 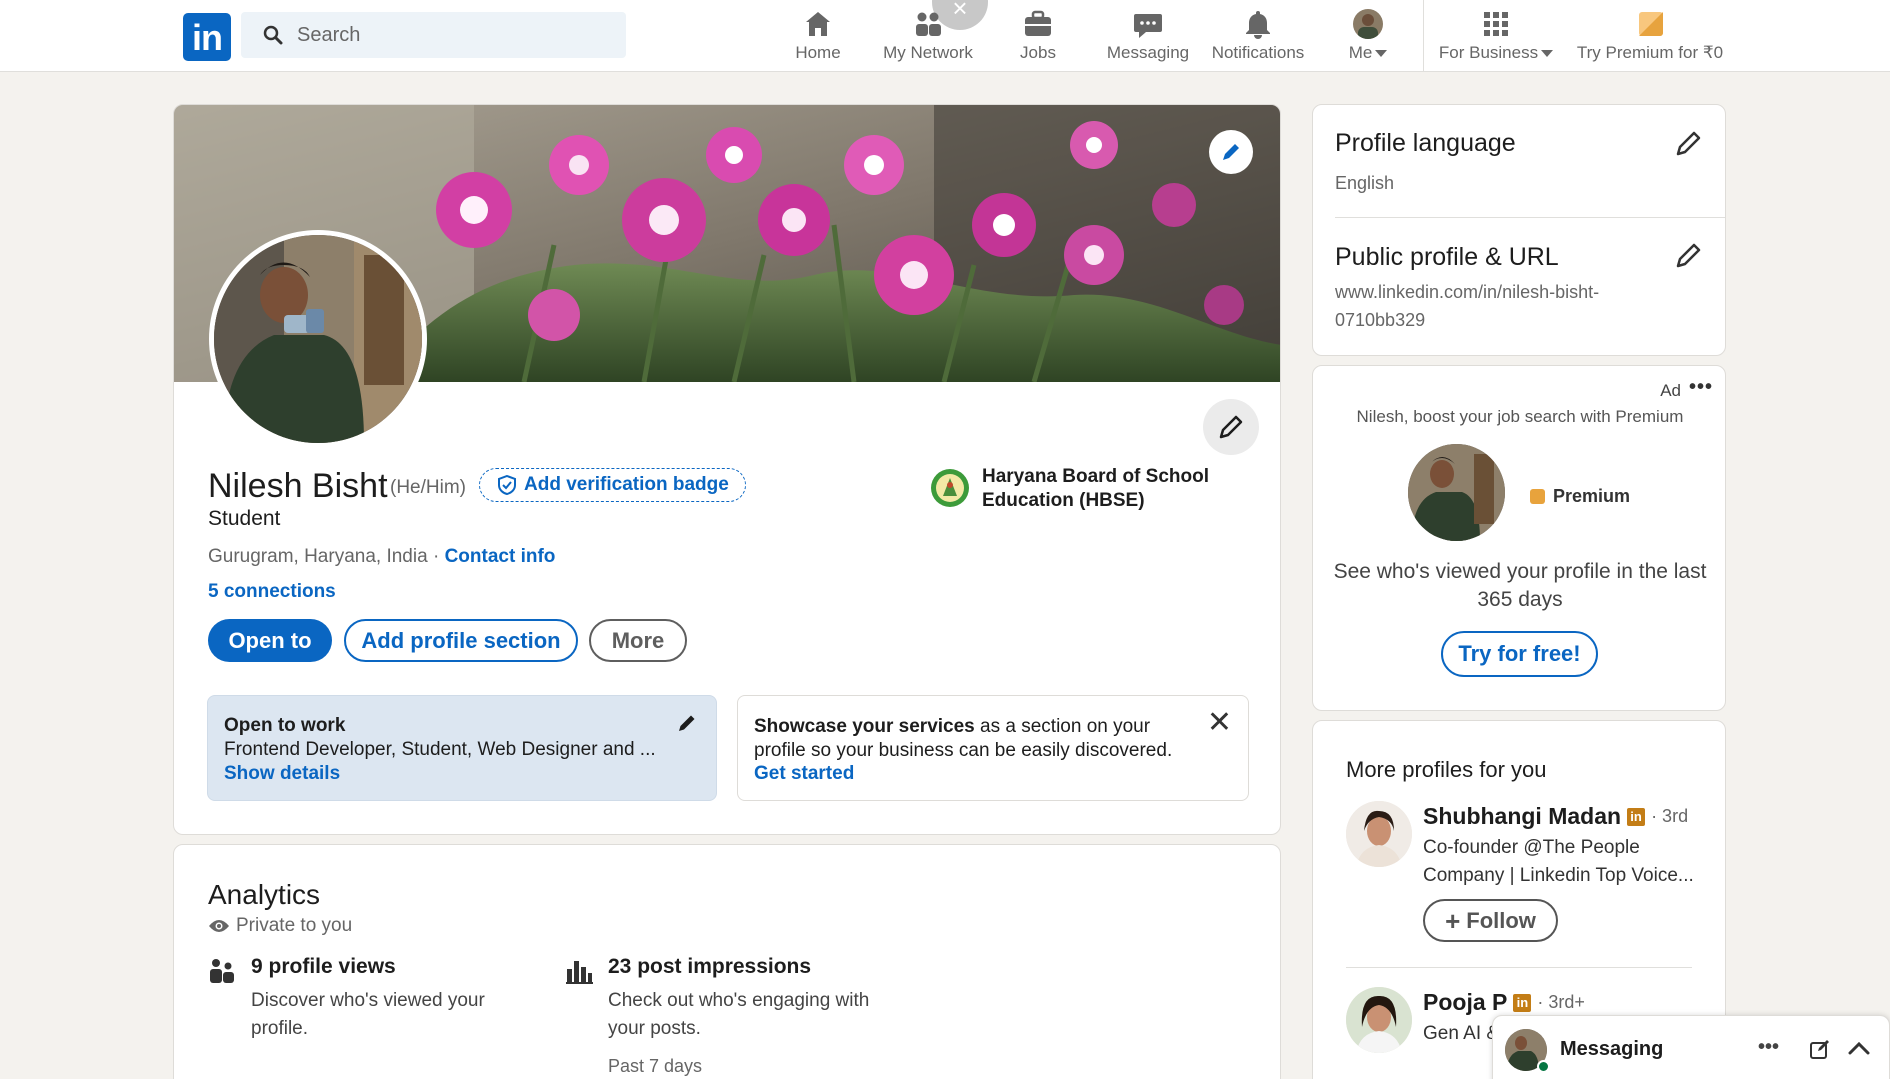 What do you see at coordinates (452, 35) in the screenshot?
I see `search-input` at bounding box center [452, 35].